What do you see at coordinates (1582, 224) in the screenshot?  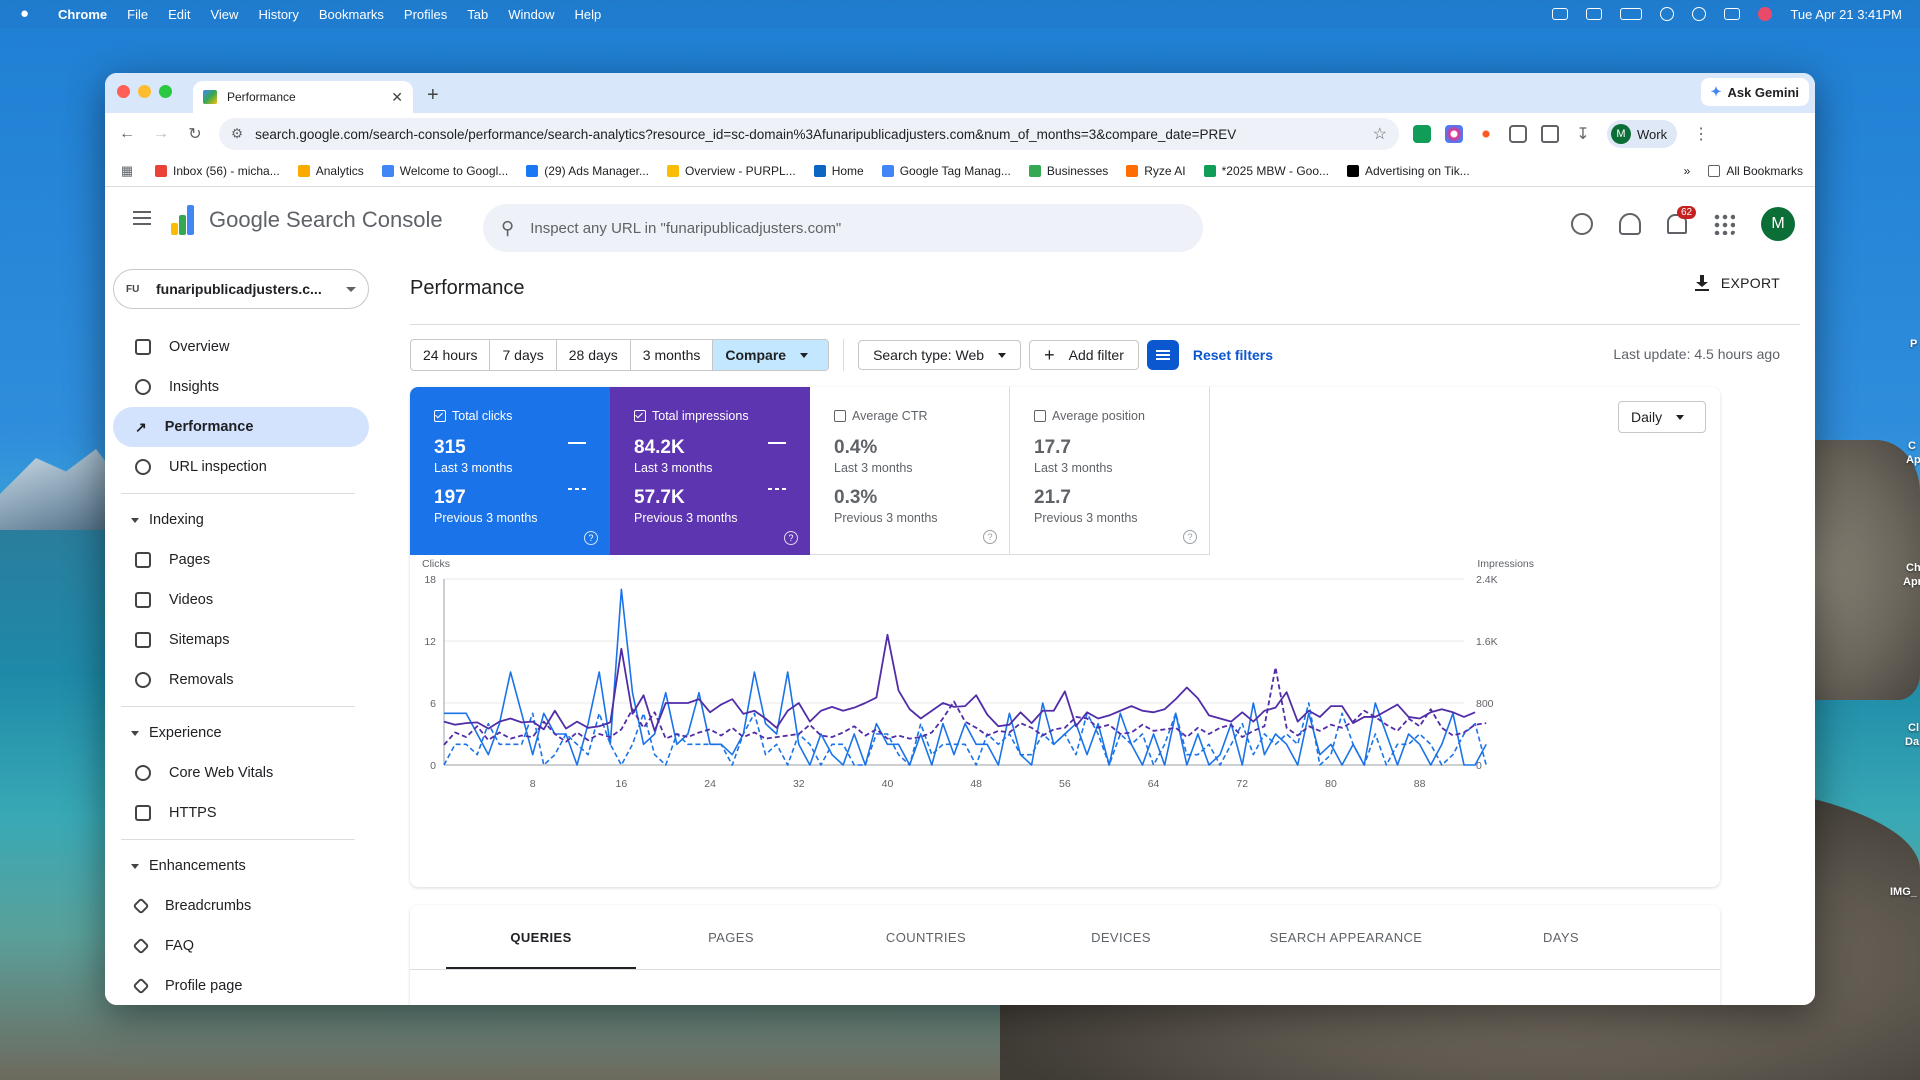 I see `help-icon` at bounding box center [1582, 224].